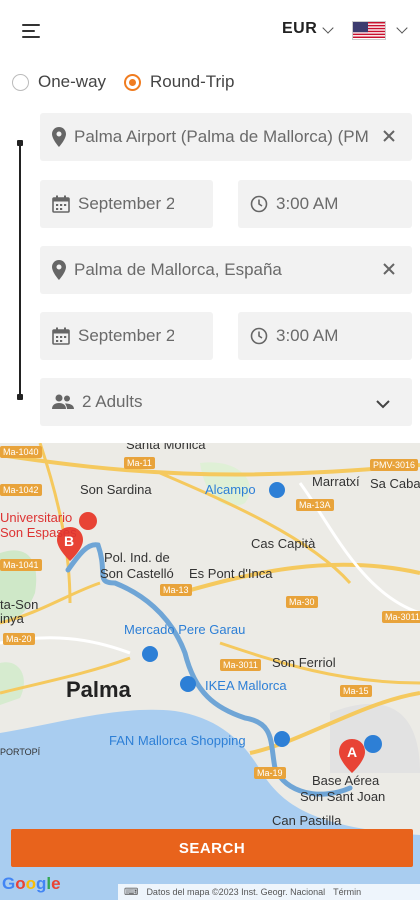 This screenshot has height=900, width=420. Describe the element at coordinates (20, 82) in the screenshot. I see `one-way-radio` at that location.